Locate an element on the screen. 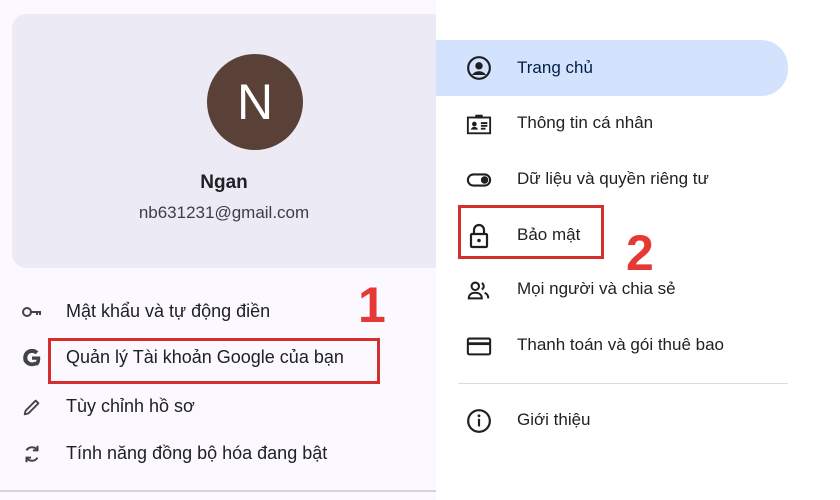 Image resolution: width=840 pixels, height=500 pixels. account-circle-icon is located at coordinates (479, 68).